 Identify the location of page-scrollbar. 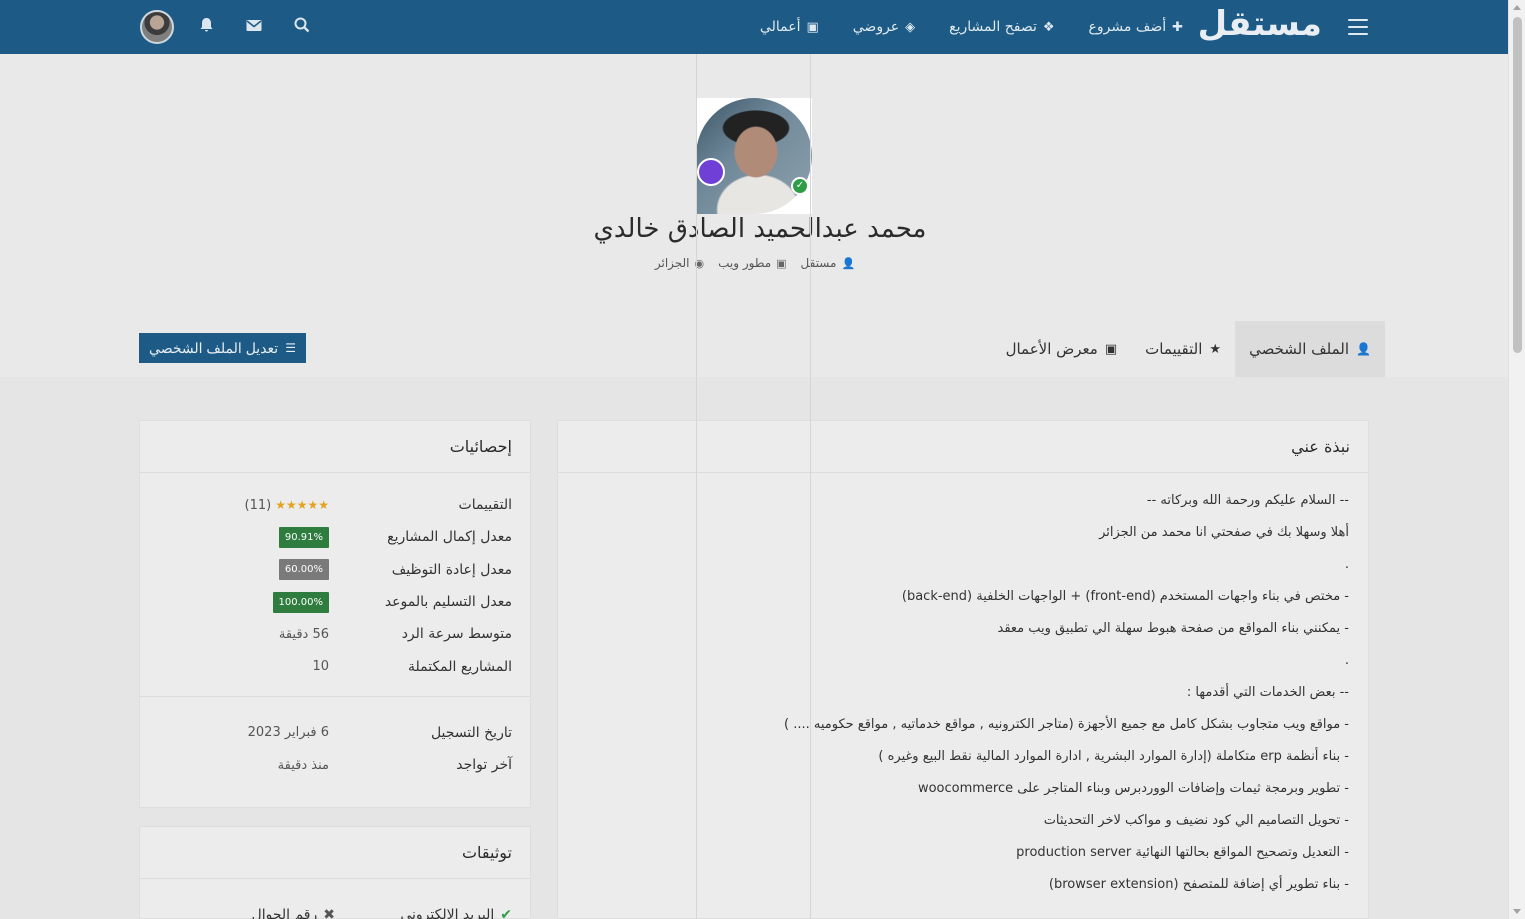
(1516, 459).